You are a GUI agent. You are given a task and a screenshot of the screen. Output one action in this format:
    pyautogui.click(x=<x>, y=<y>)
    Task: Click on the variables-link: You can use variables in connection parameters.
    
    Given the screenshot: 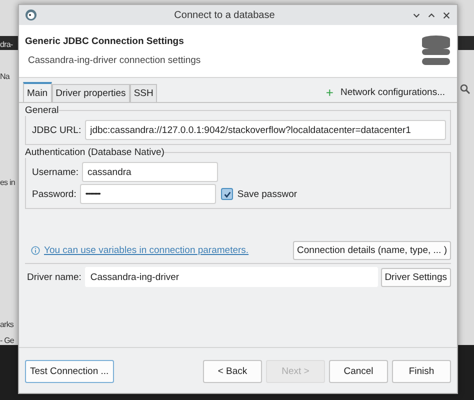 What is the action you would take?
    pyautogui.click(x=146, y=250)
    